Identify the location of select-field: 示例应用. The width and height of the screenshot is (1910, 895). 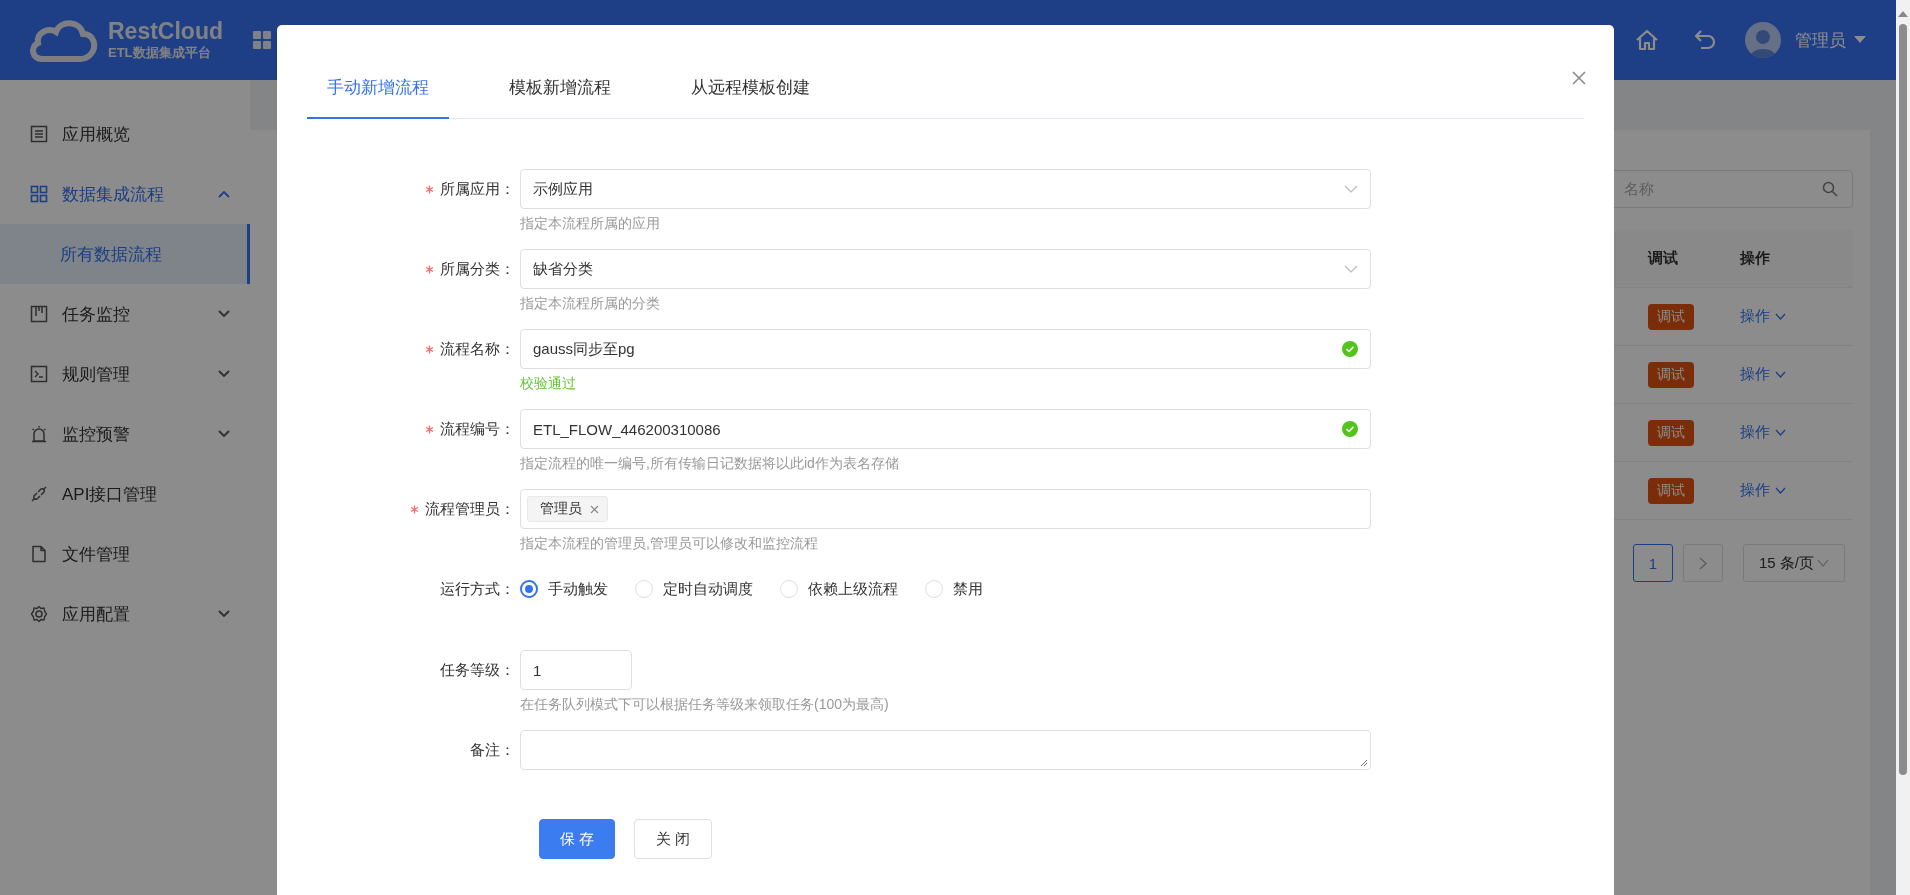
(945, 189).